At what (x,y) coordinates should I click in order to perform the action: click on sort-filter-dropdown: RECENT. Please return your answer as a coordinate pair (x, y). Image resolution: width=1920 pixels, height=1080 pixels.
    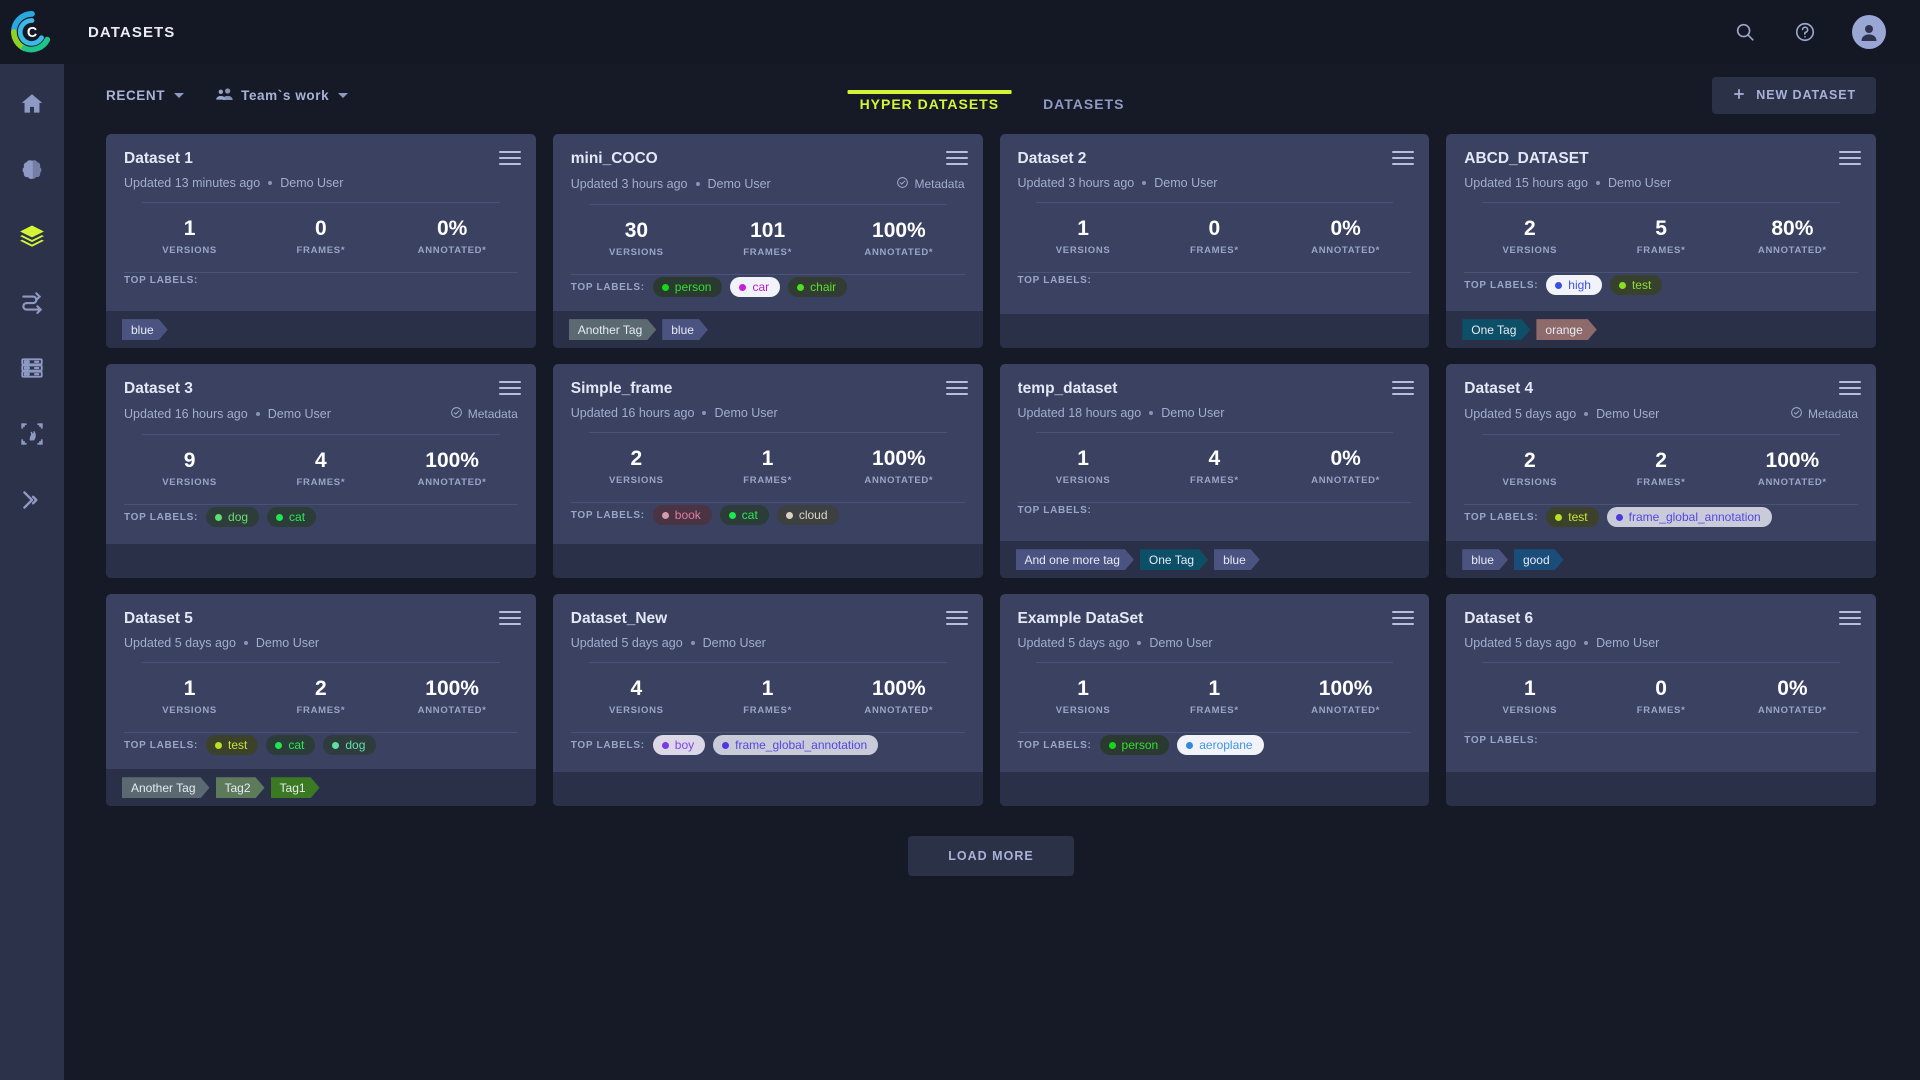
    Looking at the image, I should click on (145, 95).